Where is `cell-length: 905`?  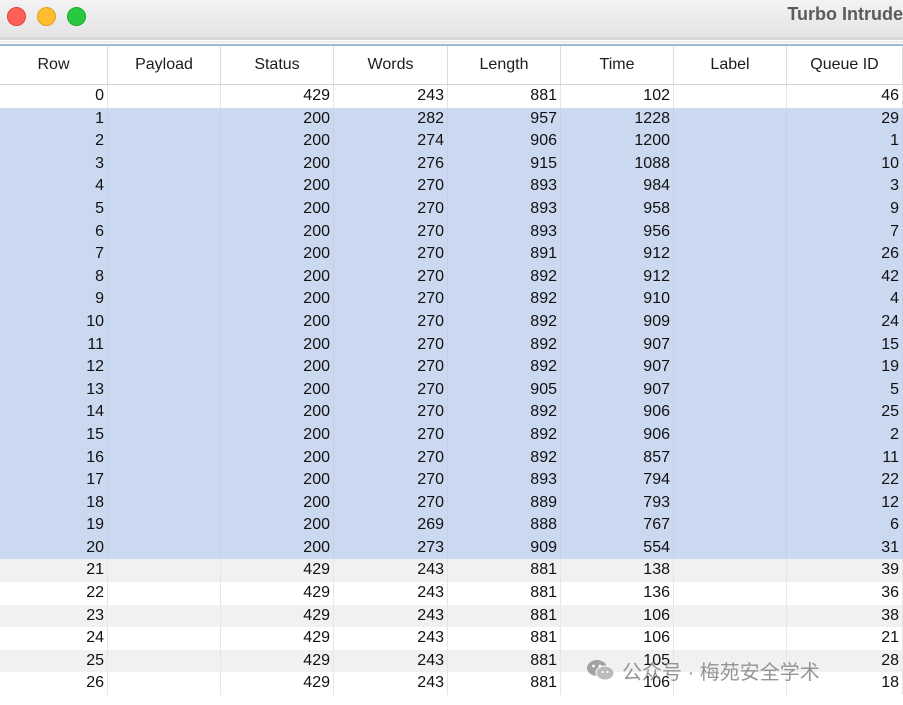
cell-length: 905 is located at coordinates (504, 390).